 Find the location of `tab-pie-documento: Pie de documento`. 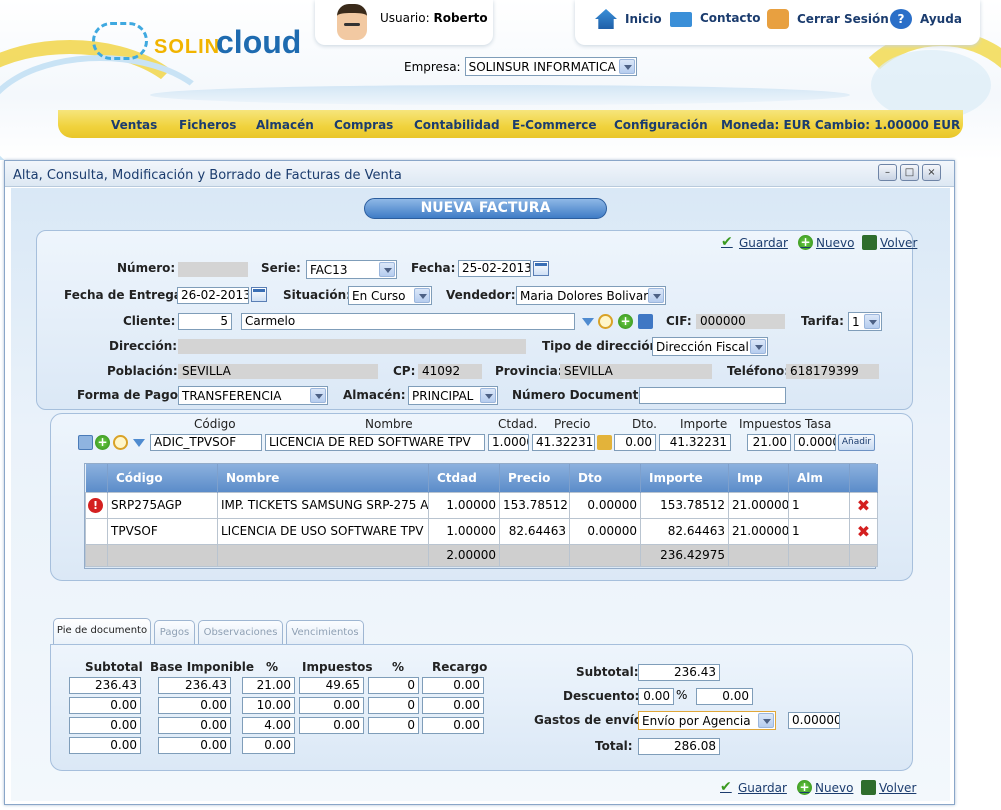

tab-pie-documento: Pie de documento is located at coordinates (102, 631).